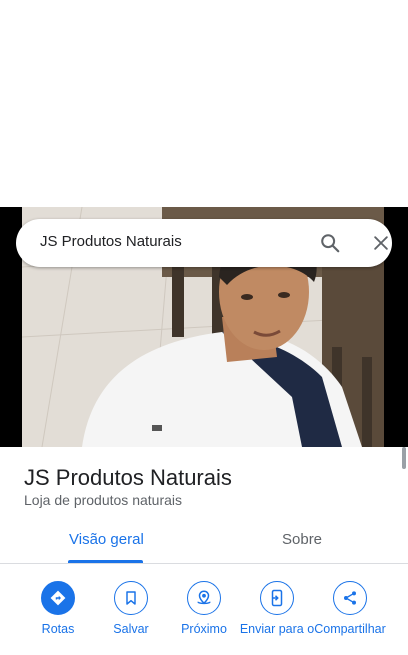 The image size is (408, 655). What do you see at coordinates (58, 629) in the screenshot?
I see `directions-label: Rotas` at bounding box center [58, 629].